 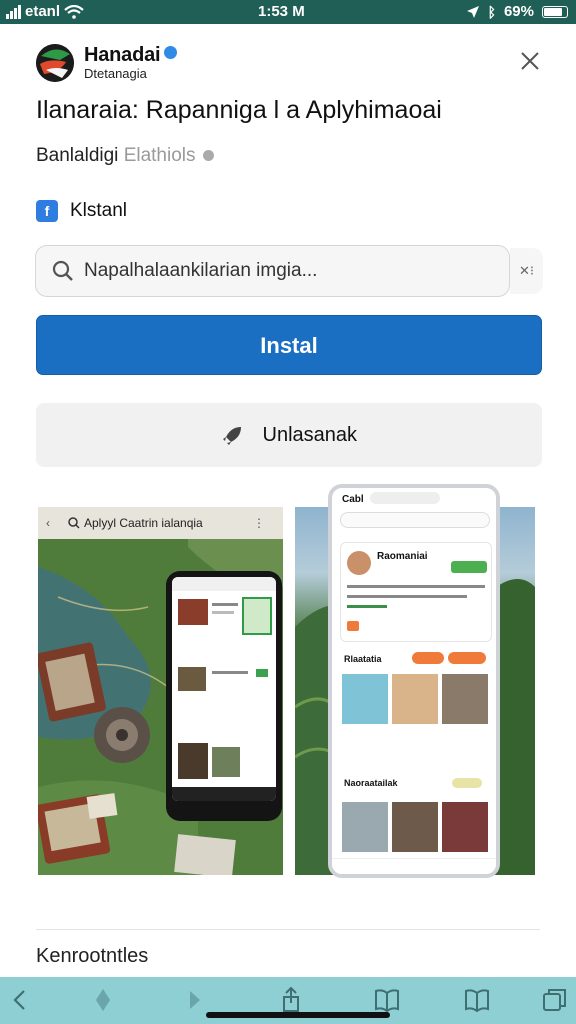 What do you see at coordinates (143, 523) in the screenshot?
I see `screenshot1-search-text: Aplyyl Caatrin ialanqia` at bounding box center [143, 523].